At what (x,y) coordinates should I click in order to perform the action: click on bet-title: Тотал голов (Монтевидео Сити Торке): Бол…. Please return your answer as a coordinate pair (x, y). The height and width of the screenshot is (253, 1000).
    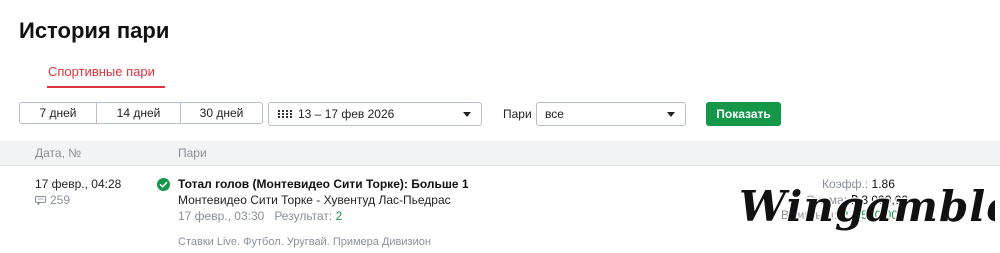
    Looking at the image, I should click on (323, 184).